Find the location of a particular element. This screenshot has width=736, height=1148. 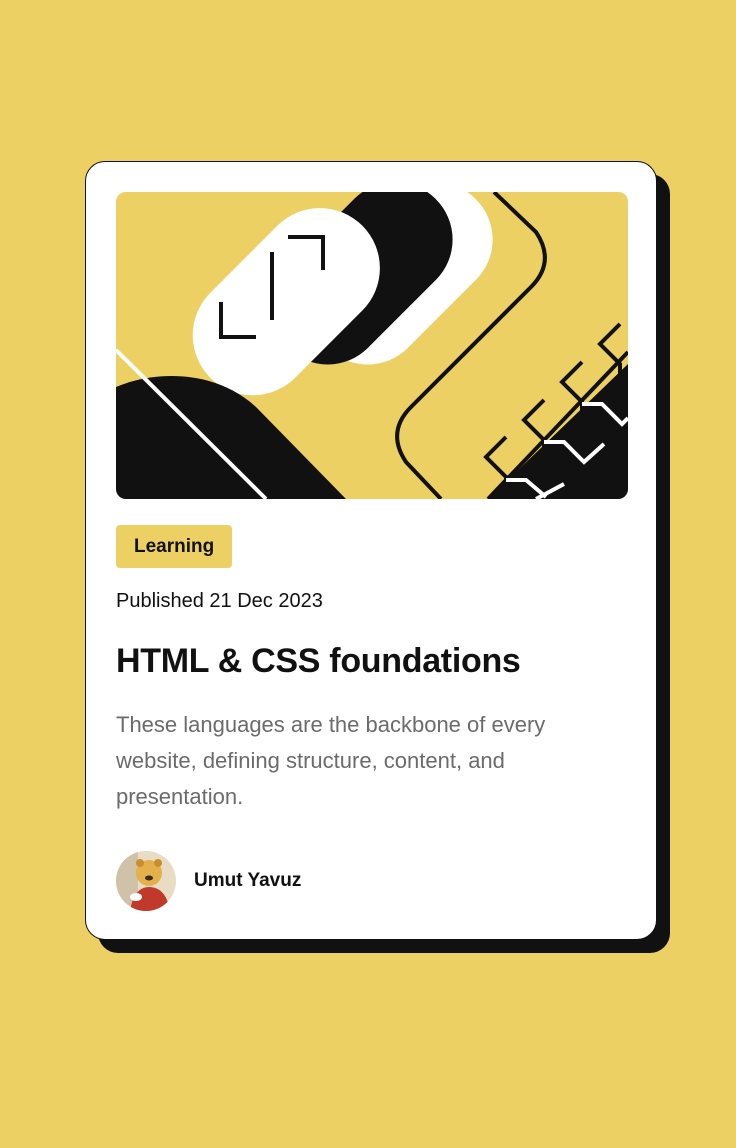

category-badge: Learning is located at coordinates (174, 546).